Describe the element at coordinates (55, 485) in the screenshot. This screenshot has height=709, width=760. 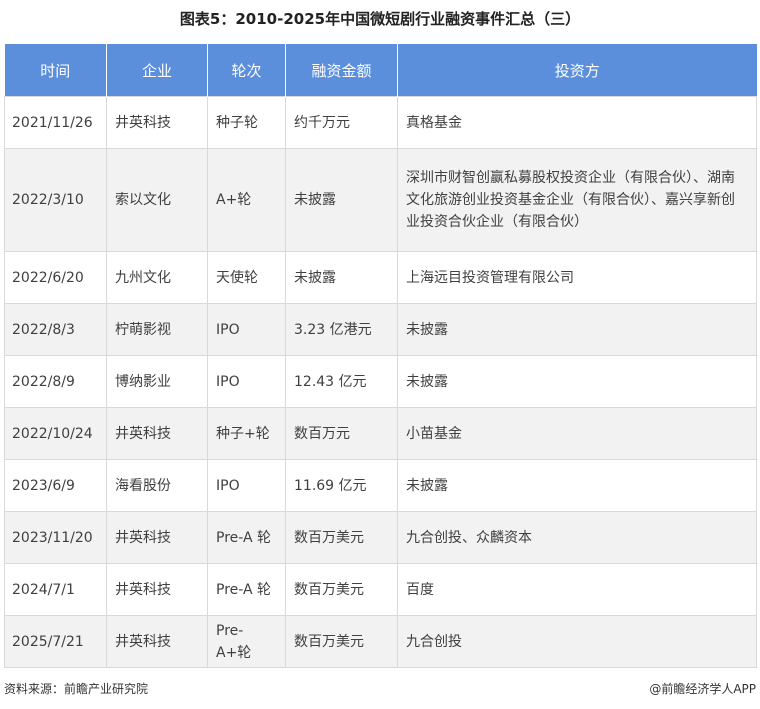
I see `cell-time: 2023/6/9` at that location.